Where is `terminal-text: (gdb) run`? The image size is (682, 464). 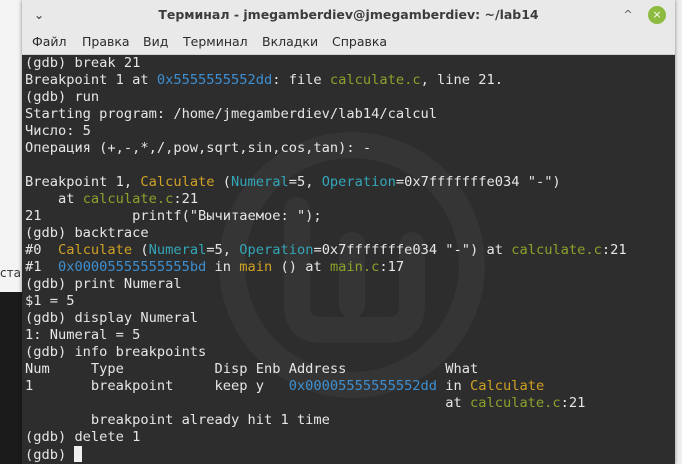
terminal-text: (gdb) run is located at coordinates (62, 97).